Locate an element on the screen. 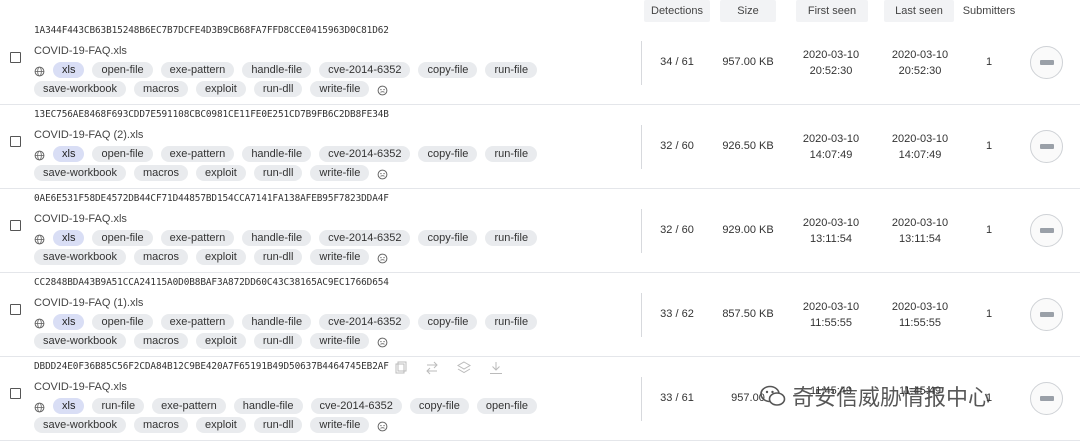 This screenshot has height=441, width=1080. last-seen-time: 14:07:49 is located at coordinates (920, 155).